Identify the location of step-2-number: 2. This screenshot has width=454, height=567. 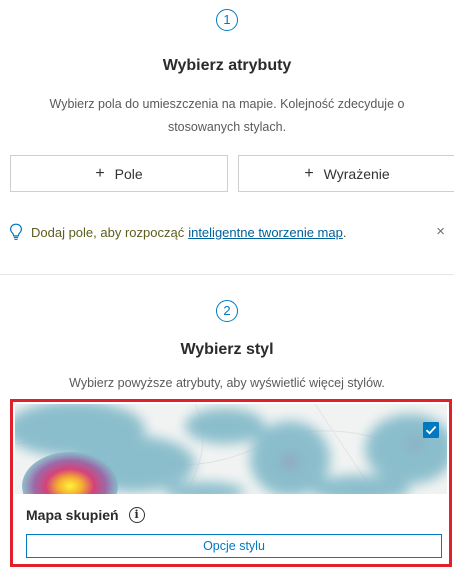
(227, 310).